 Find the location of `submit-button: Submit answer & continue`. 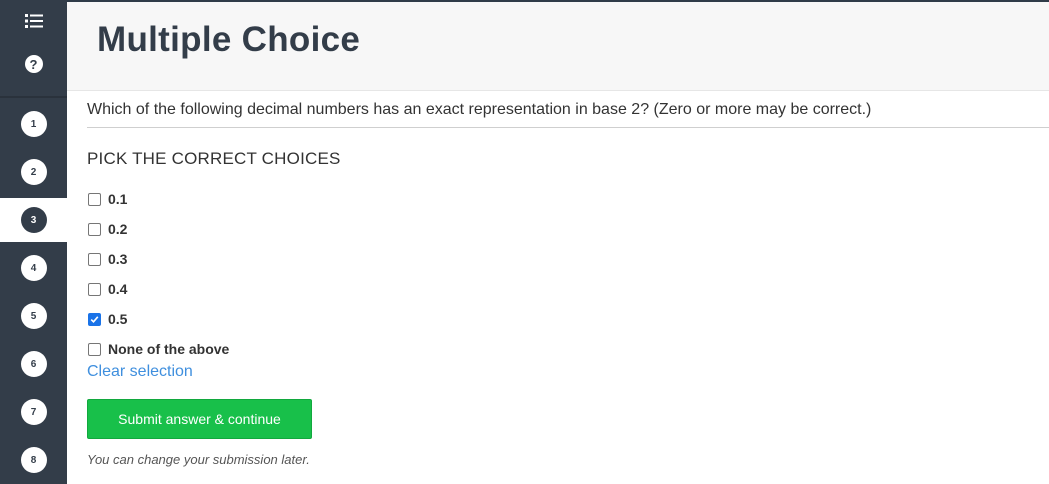

submit-button: Submit answer & continue is located at coordinates (199, 419).